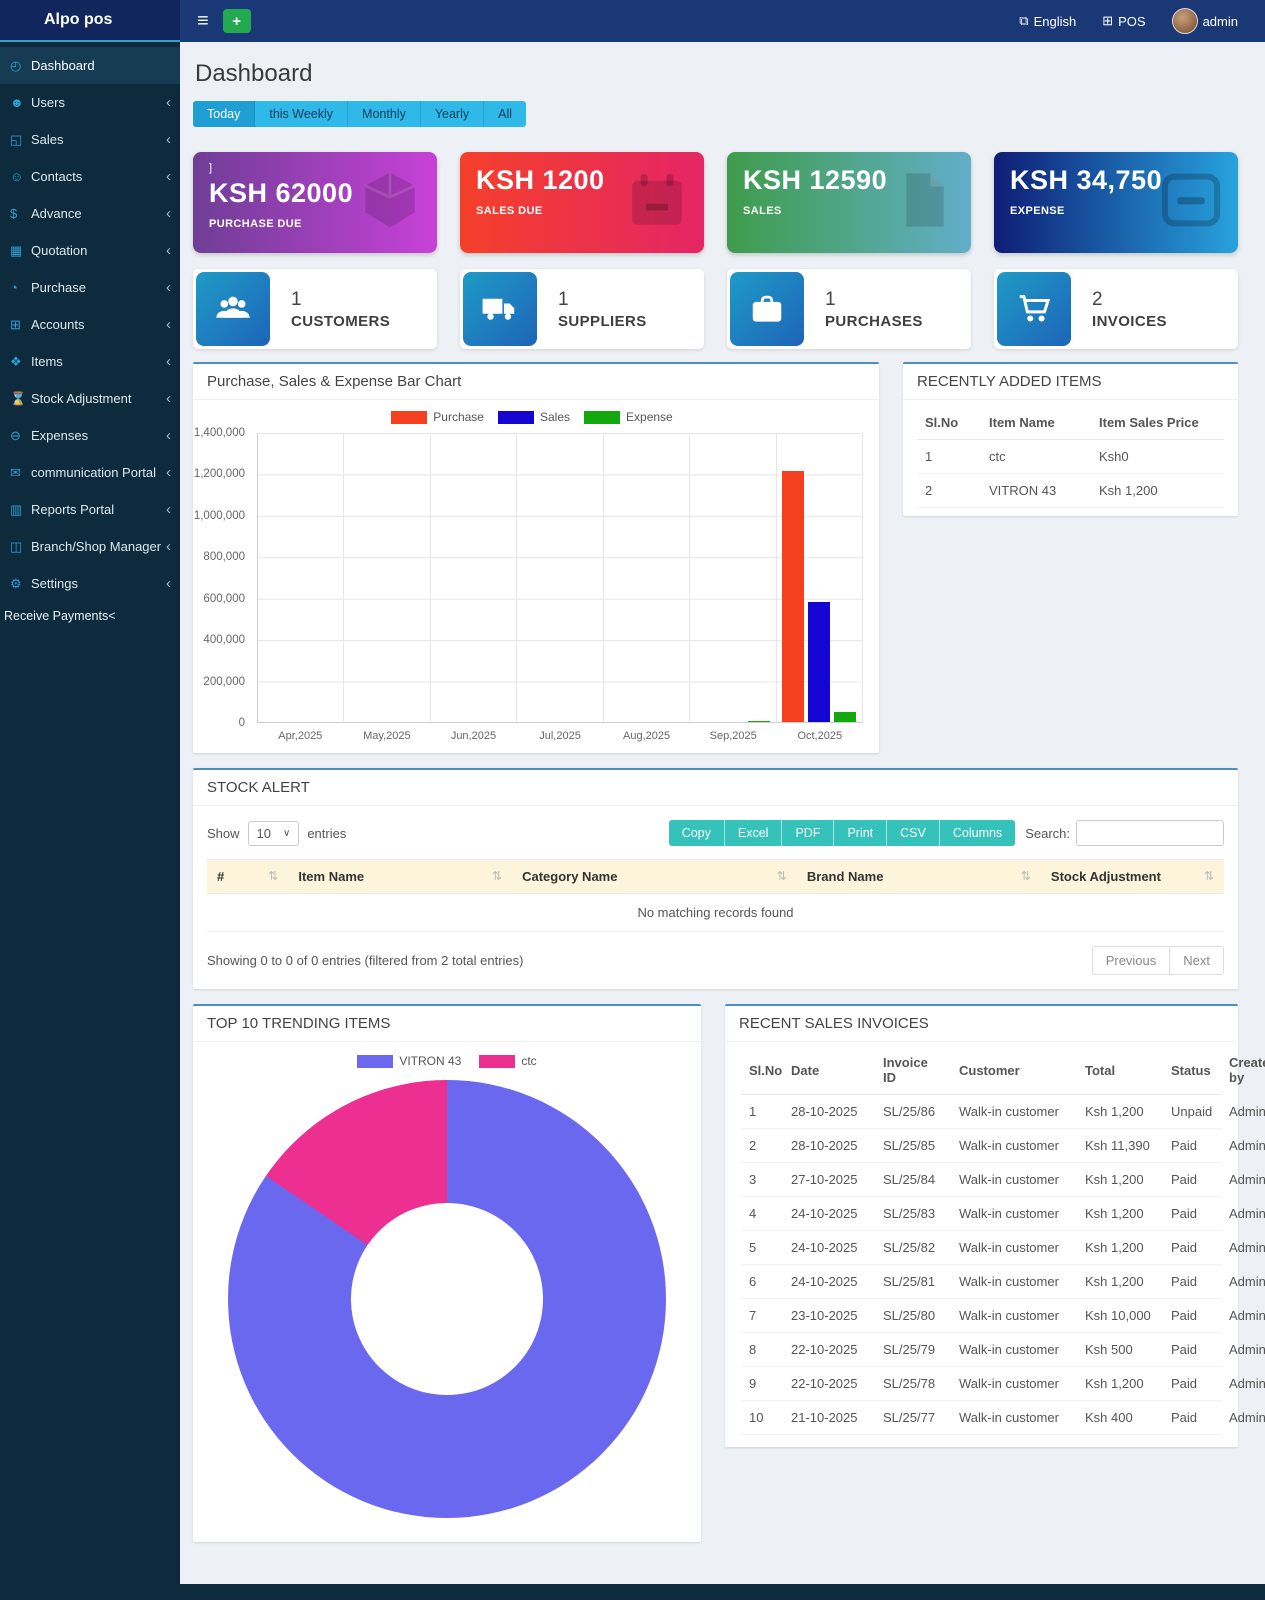 The image size is (1265, 1600). What do you see at coordinates (90, 583) in the screenshot?
I see `sidebar-item-settings: ⚙ Settings ‹` at bounding box center [90, 583].